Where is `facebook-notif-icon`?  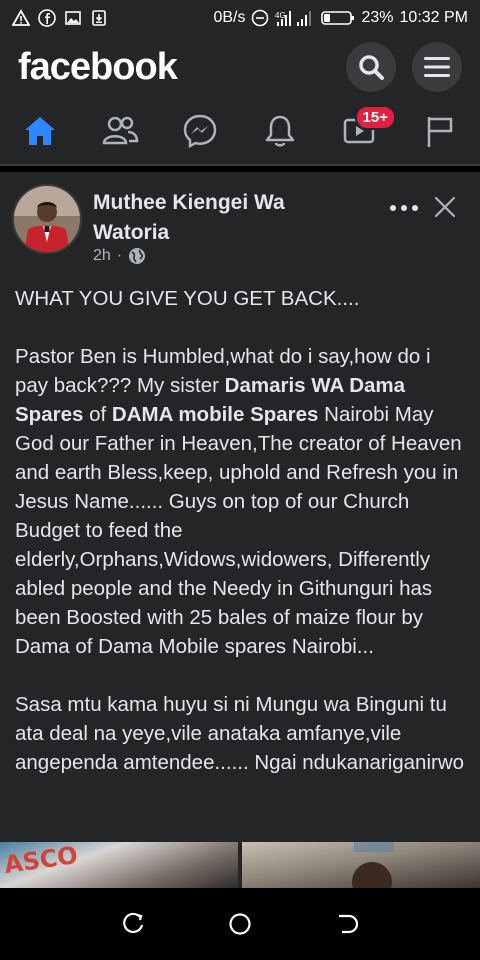 facebook-notif-icon is located at coordinates (47, 18).